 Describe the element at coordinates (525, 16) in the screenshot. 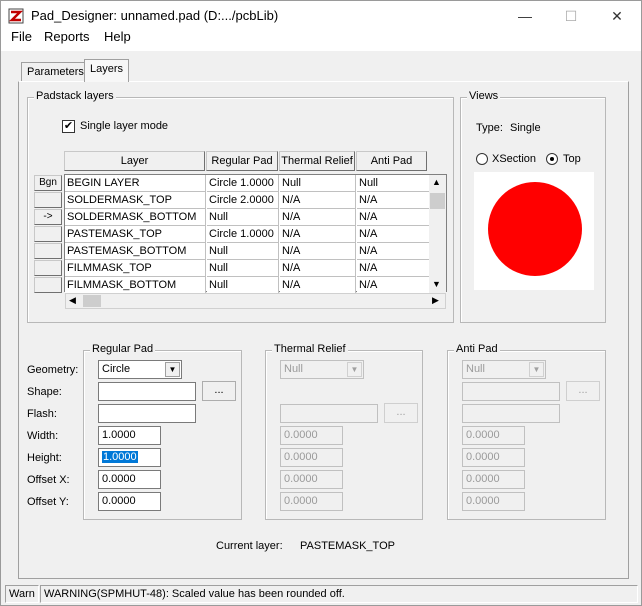

I see `minimize-button: —` at that location.